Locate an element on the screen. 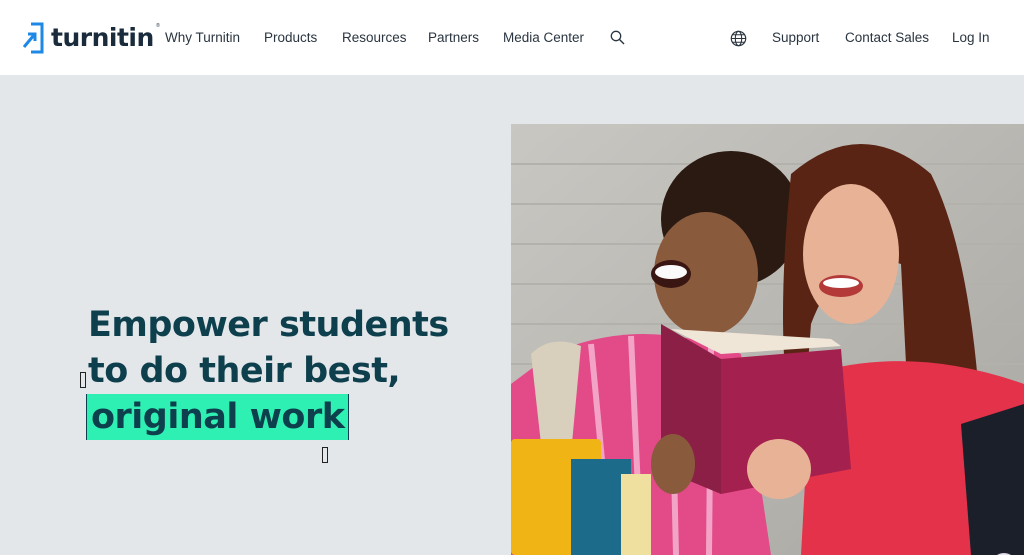 This screenshot has width=1024, height=555. hero-line-2: to do their best, is located at coordinates (244, 371).